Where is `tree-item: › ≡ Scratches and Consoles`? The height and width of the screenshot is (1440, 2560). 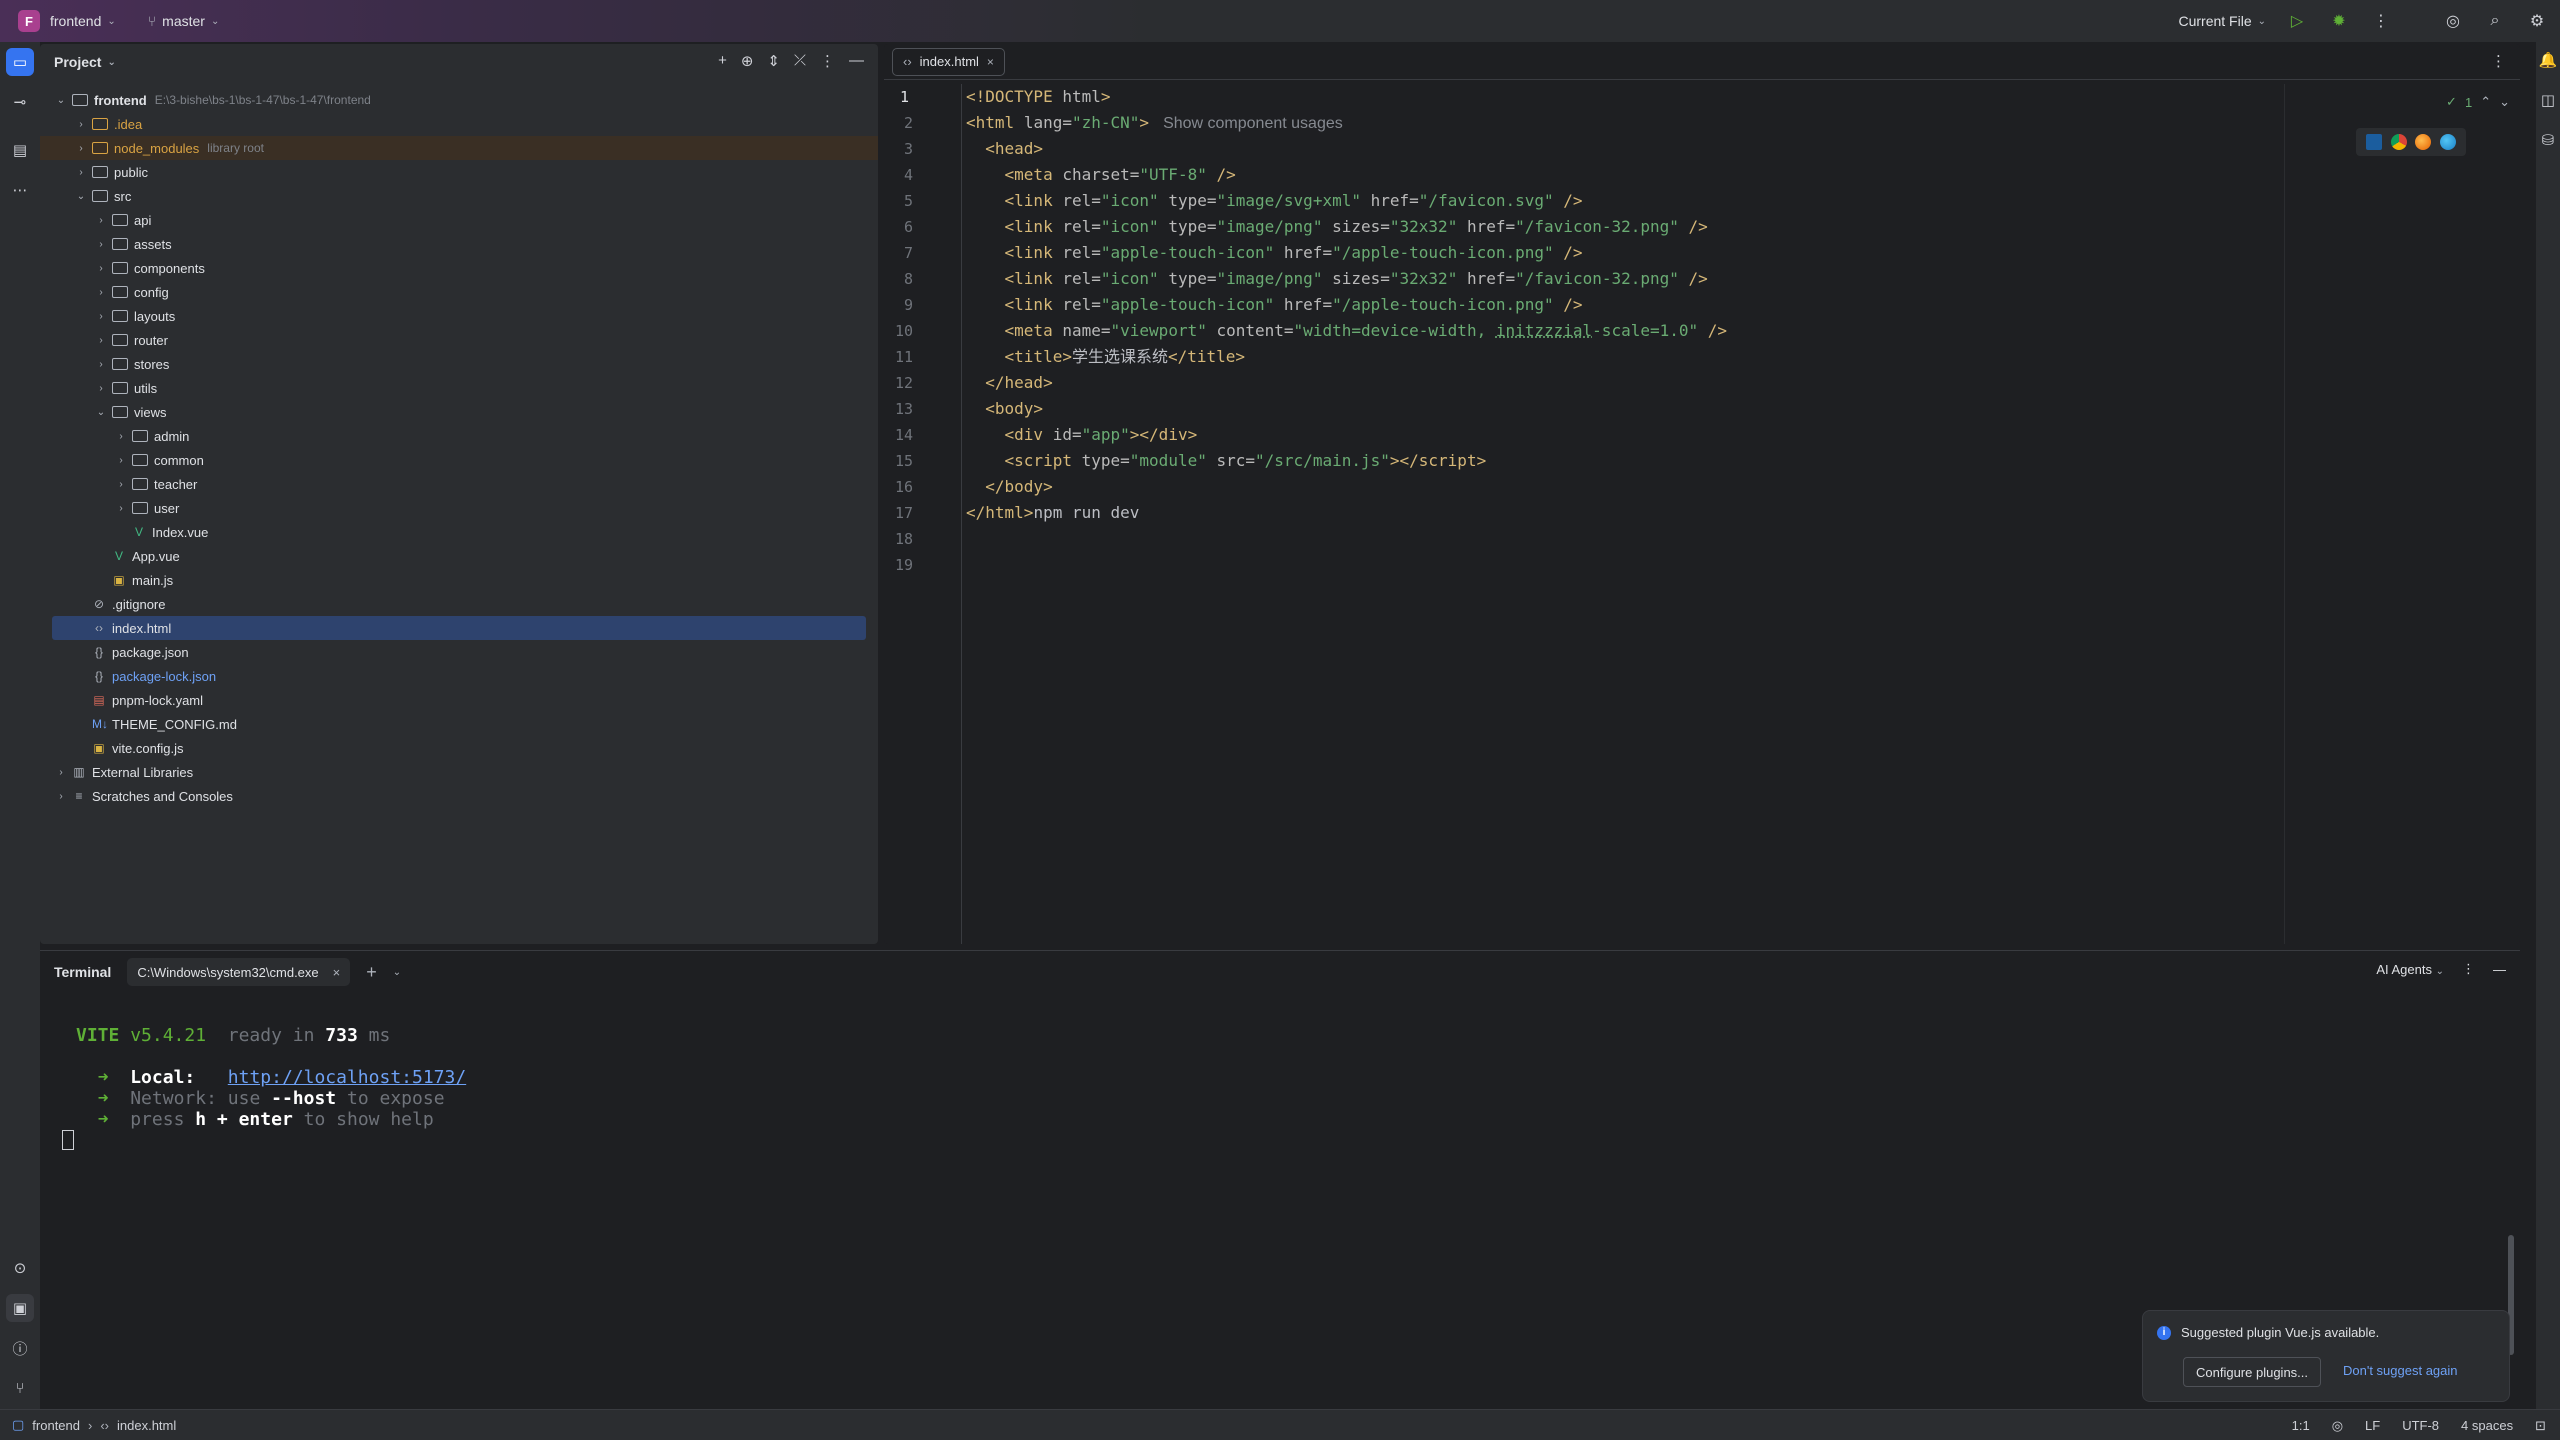 tree-item: › ≡ Scratches and Consoles is located at coordinates (459, 796).